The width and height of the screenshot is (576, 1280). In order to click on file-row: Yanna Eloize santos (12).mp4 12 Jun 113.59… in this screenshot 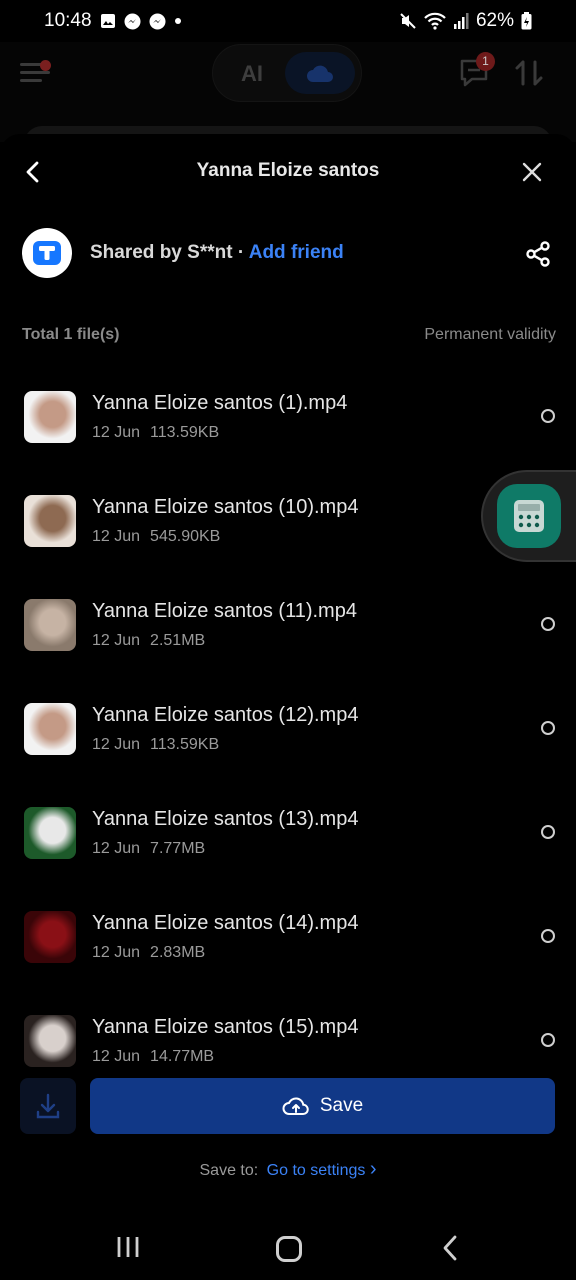, I will do `click(288, 728)`.